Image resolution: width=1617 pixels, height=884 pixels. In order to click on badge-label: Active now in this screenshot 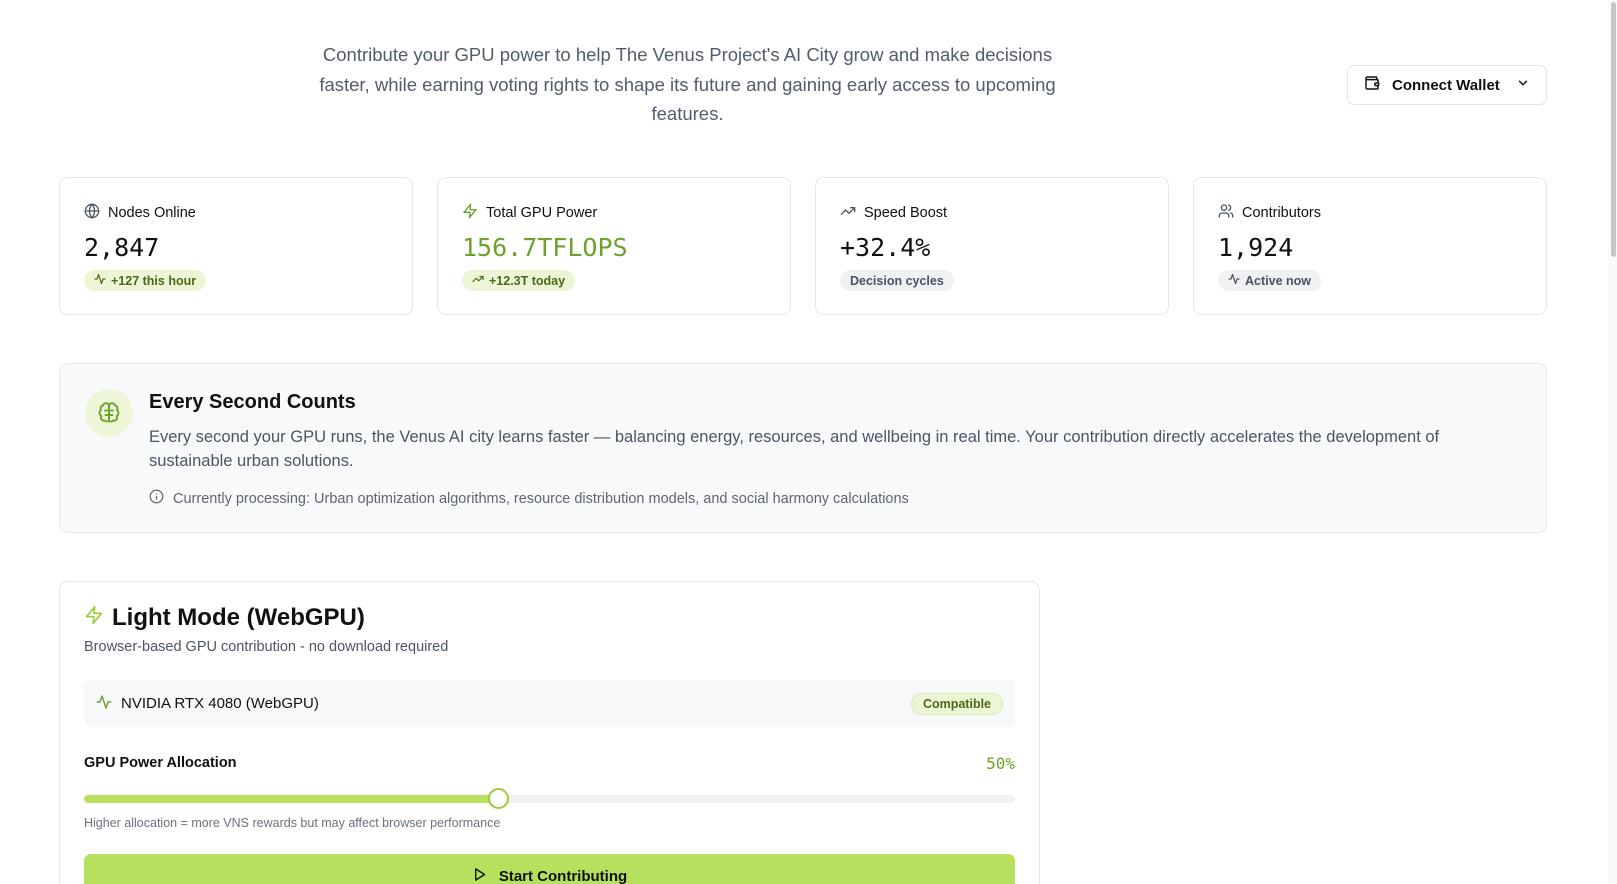, I will do `click(1278, 280)`.